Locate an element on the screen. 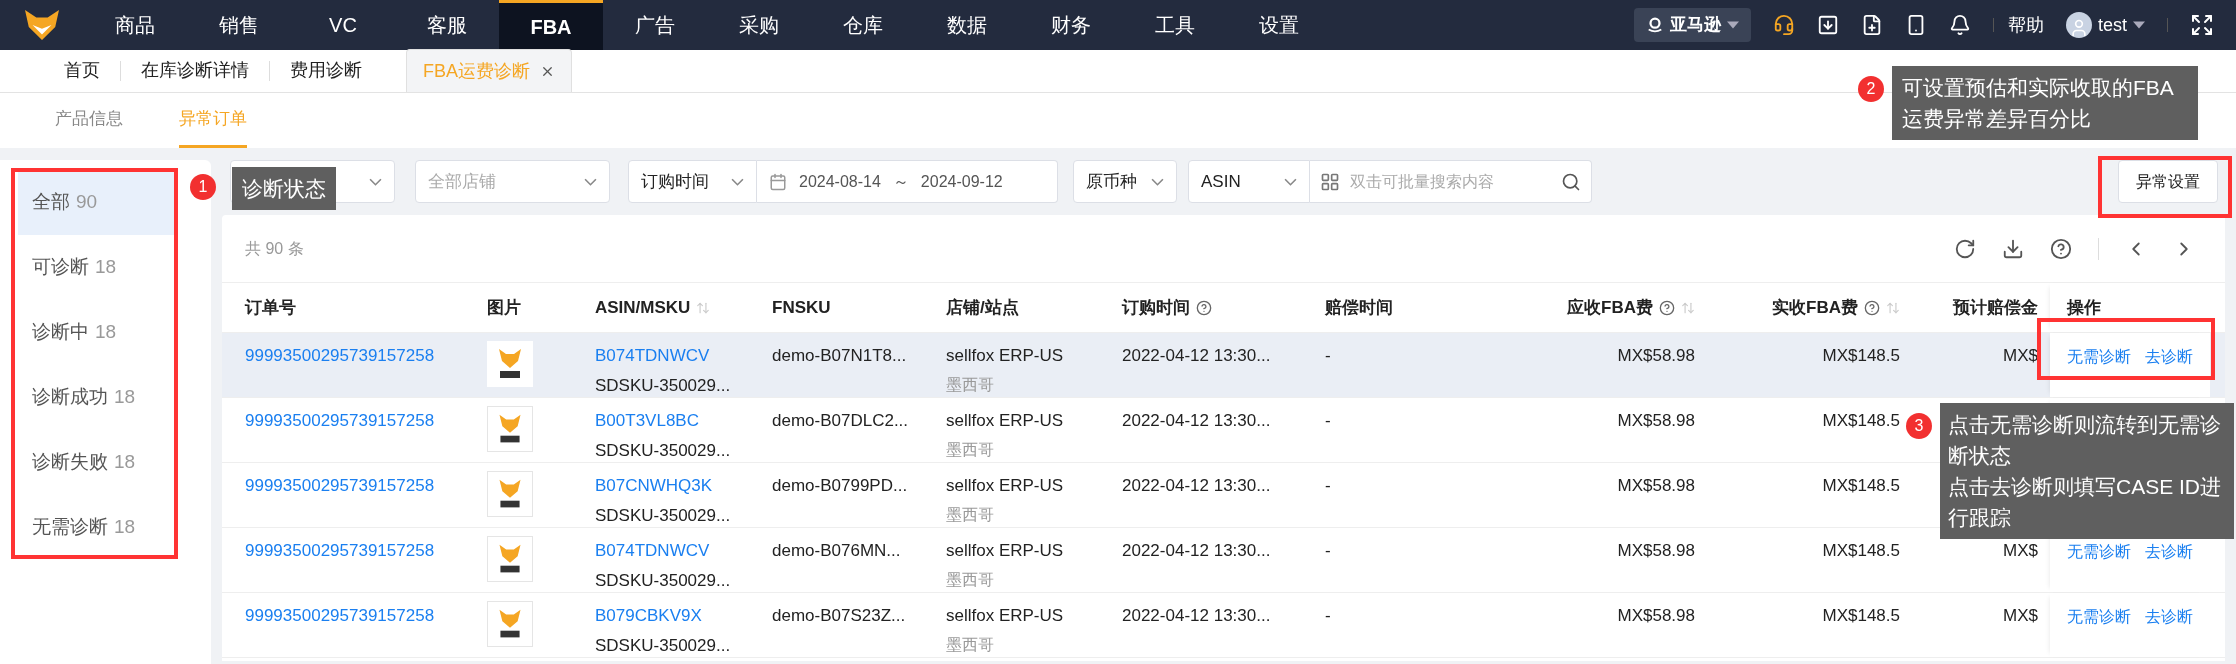 The image size is (2236, 664). nav-item: 仓库 is located at coordinates (863, 25).